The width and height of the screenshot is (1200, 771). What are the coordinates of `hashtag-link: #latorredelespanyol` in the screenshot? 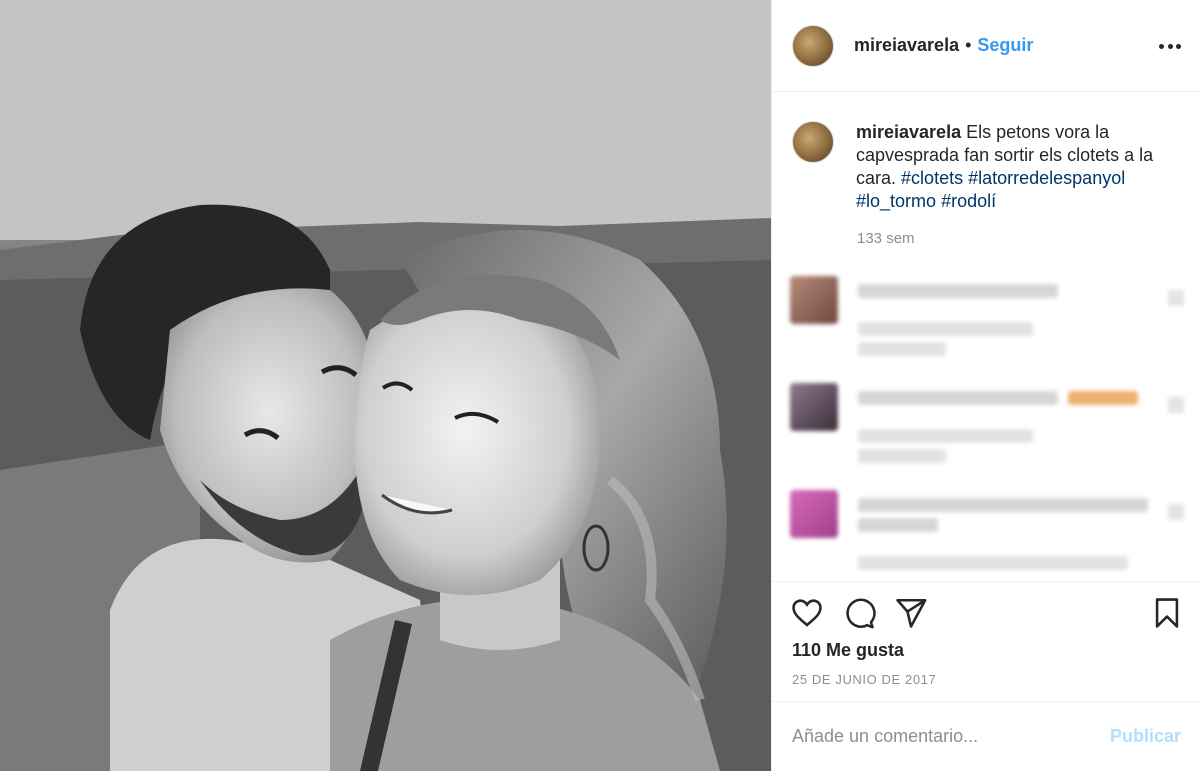 It's located at (1046, 178).